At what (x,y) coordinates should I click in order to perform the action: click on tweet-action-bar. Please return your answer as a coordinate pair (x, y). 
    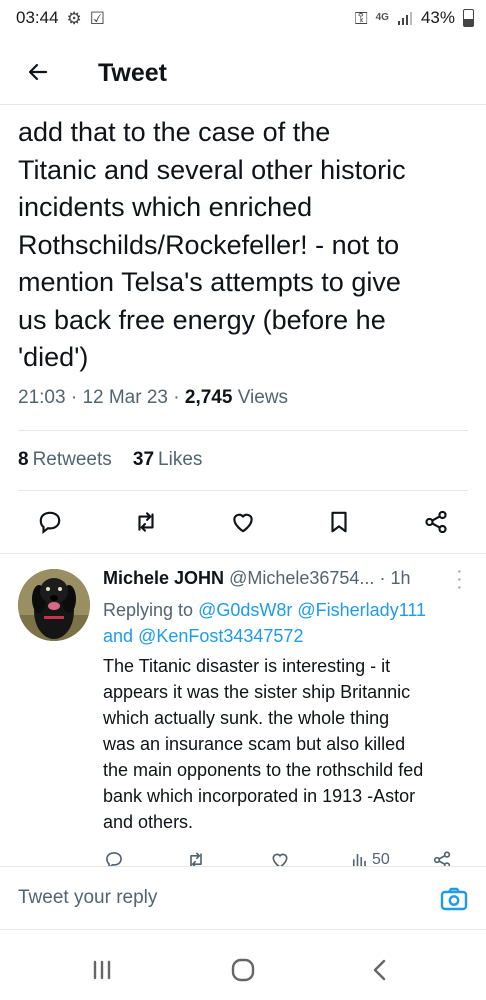
    Looking at the image, I should click on (243, 522).